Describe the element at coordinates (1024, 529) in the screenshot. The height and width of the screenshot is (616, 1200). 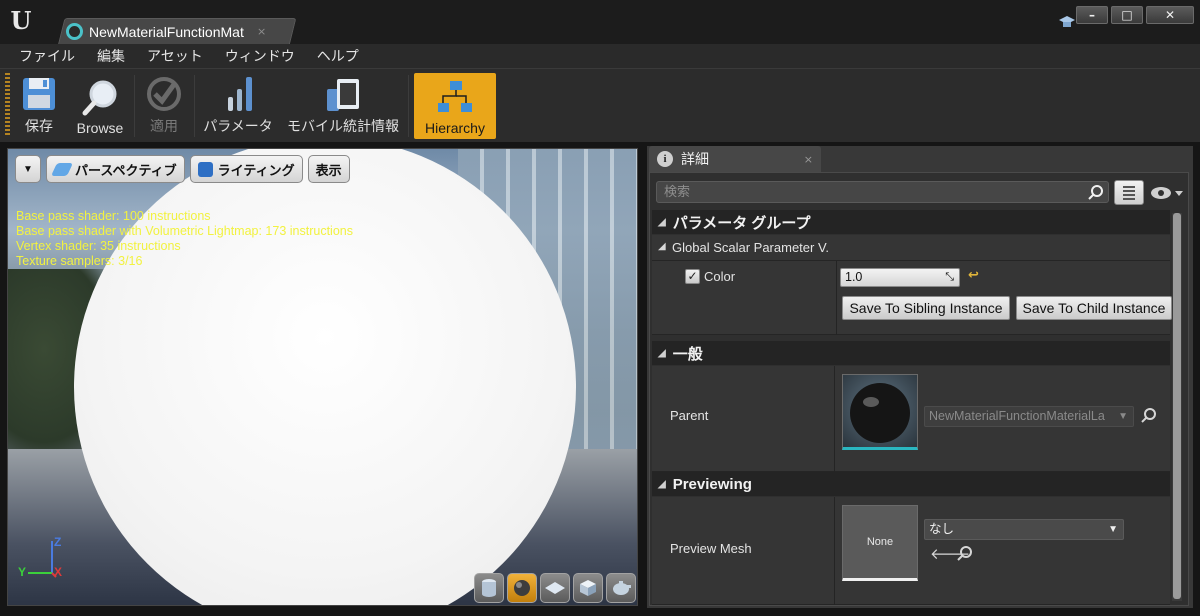
I see `preview-mesh-combo: なし ▼` at that location.